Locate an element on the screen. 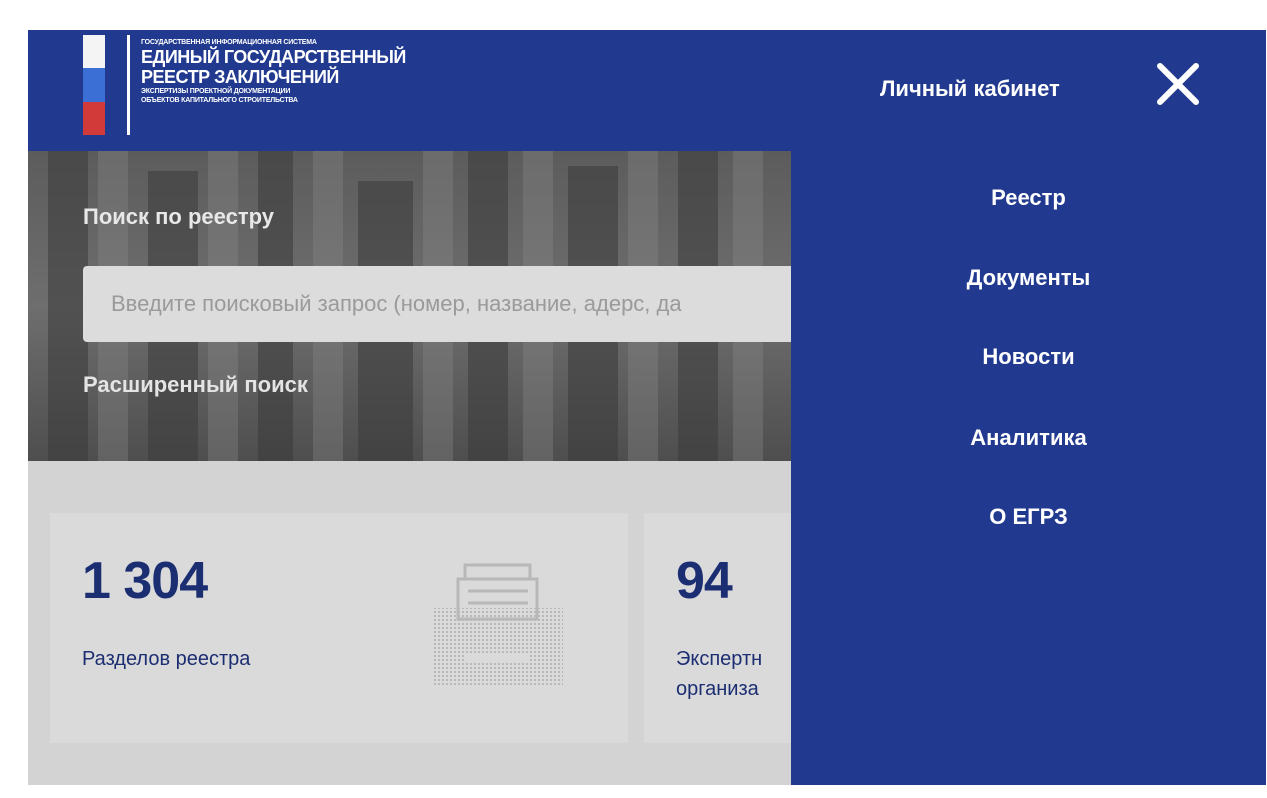  menu-item-analytics: Аналитика is located at coordinates (1028, 438).